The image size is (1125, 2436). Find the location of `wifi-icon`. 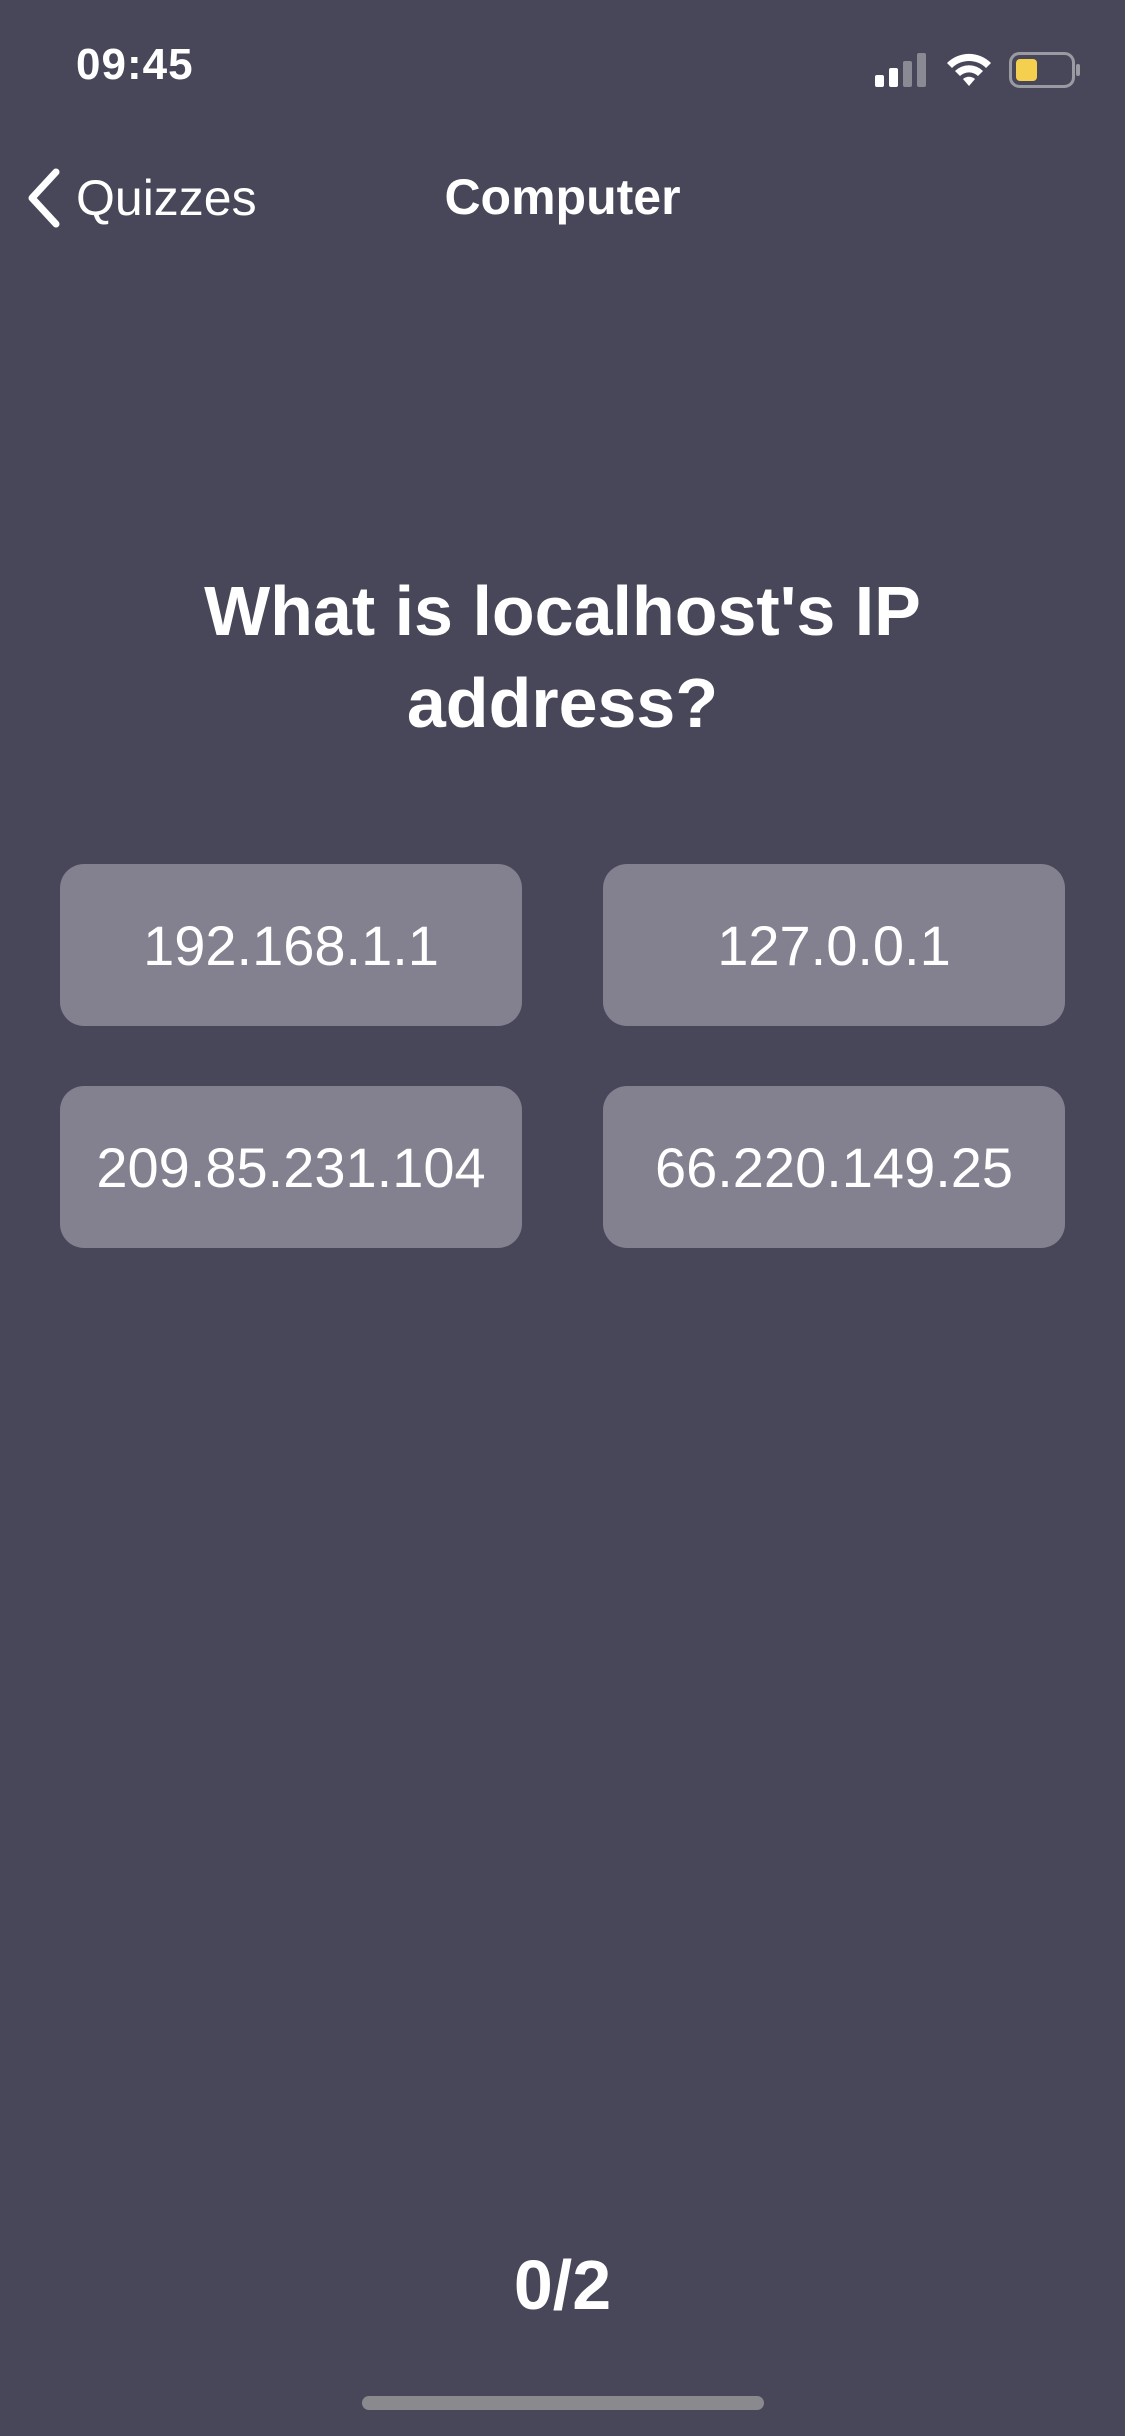

wifi-icon is located at coordinates (969, 69).